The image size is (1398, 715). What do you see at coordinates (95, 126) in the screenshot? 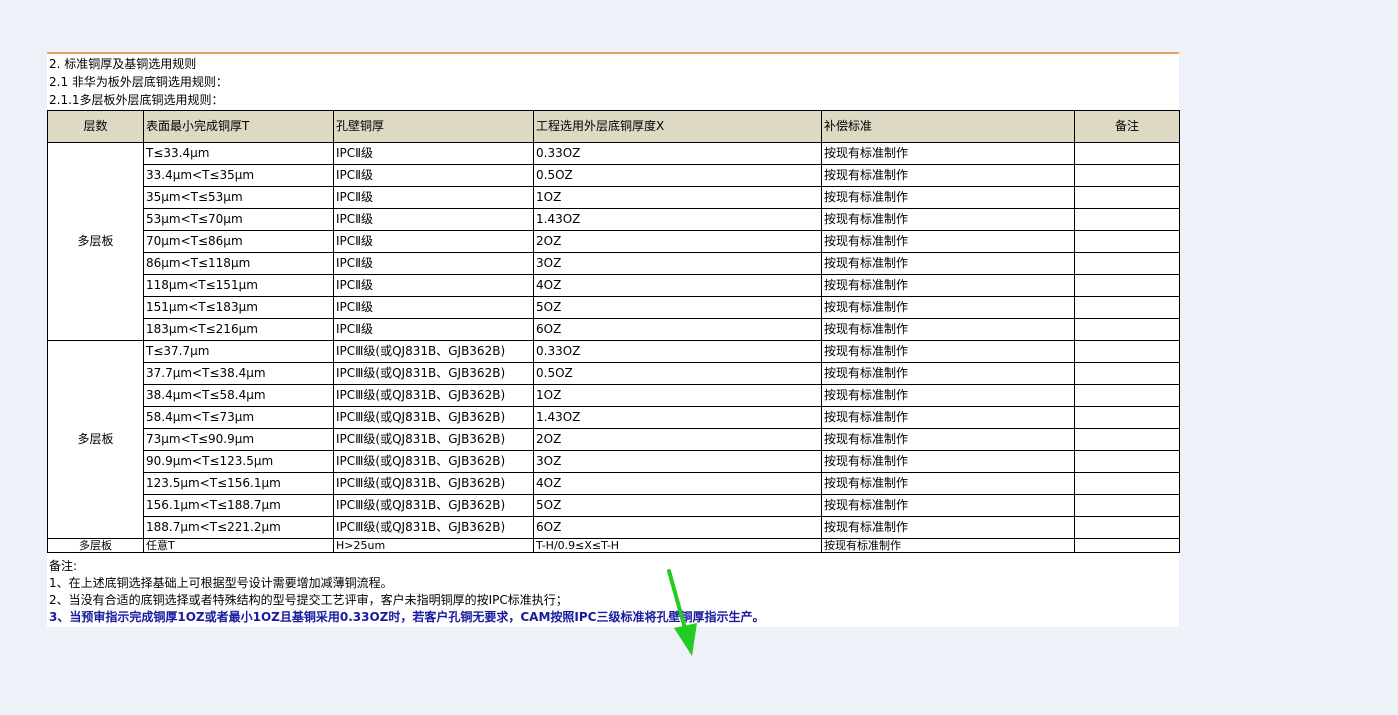
I see `header-layers: 层数` at bounding box center [95, 126].